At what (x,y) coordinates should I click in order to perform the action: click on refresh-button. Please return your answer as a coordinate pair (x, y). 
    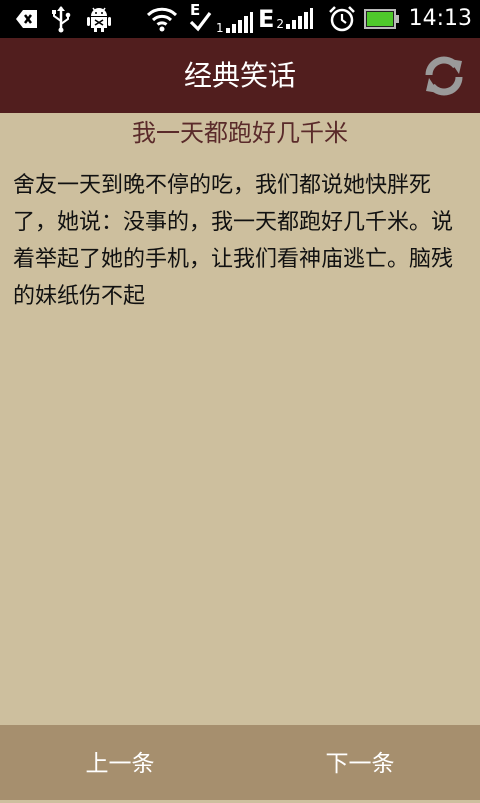
    Looking at the image, I should click on (444, 76).